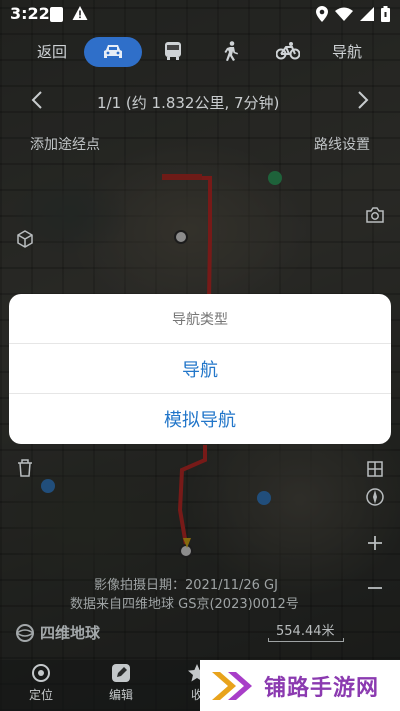 Image resolution: width=400 pixels, height=711 pixels. What do you see at coordinates (347, 51) in the screenshot?
I see `navigate-button: 导航` at bounding box center [347, 51].